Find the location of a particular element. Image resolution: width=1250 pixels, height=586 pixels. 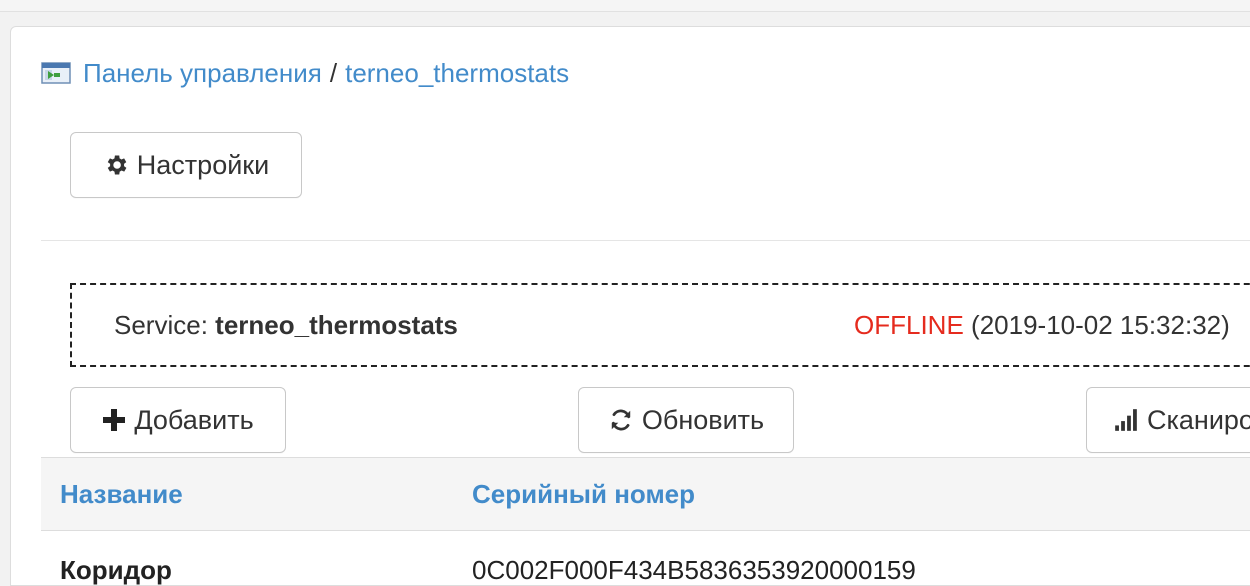

service-name-line: Service: terneo_thermostats is located at coordinates (286, 325).